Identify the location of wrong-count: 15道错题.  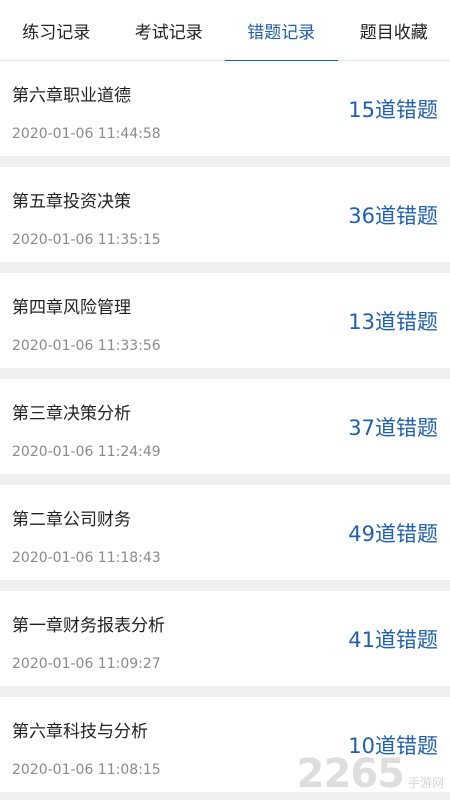
(393, 110).